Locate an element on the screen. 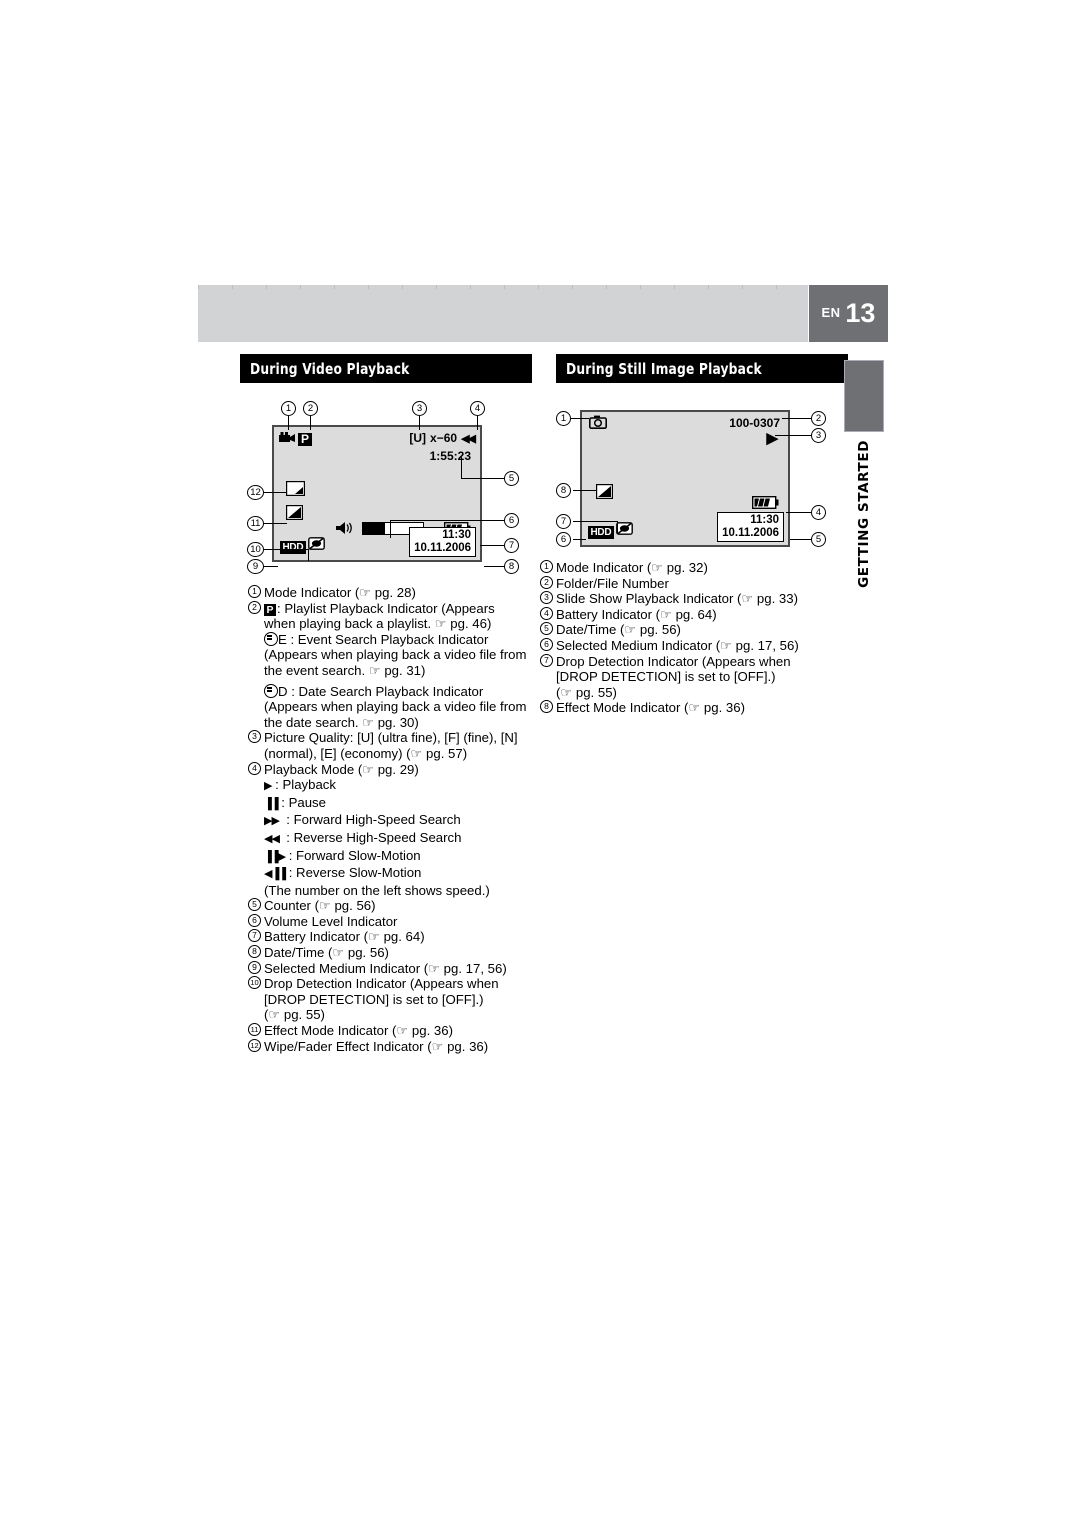 This screenshot has height=1528, width=1080. section-title-still-playback-label: During Still Image Playback is located at coordinates (664, 368).